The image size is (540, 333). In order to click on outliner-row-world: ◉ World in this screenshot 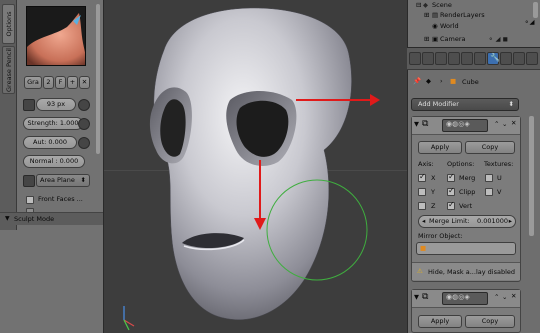, I will do `click(470, 26)`.